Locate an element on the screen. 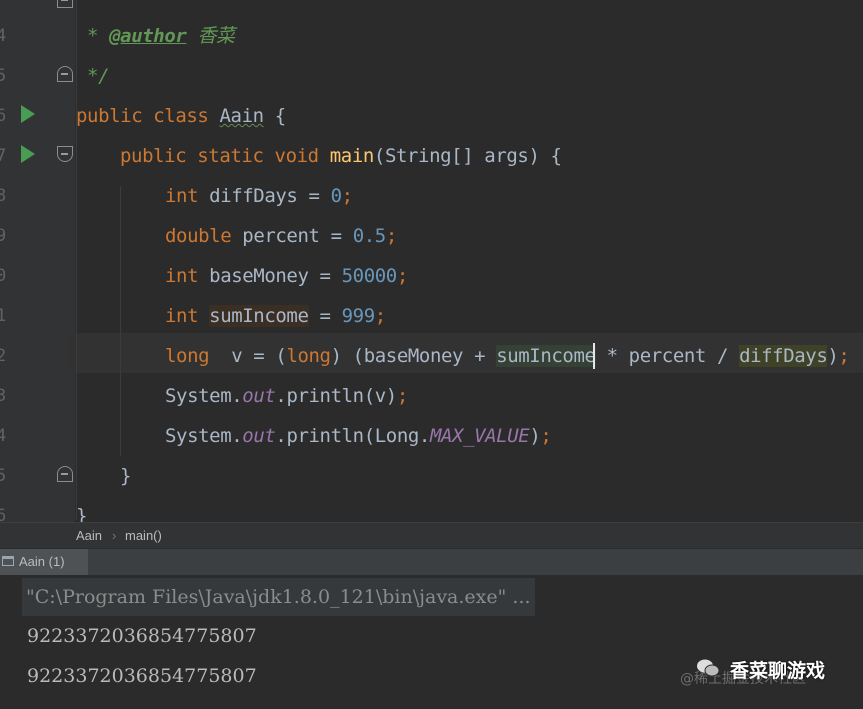 The height and width of the screenshot is (709, 863). code-line: double percent = 0.5; is located at coordinates (281, 236).